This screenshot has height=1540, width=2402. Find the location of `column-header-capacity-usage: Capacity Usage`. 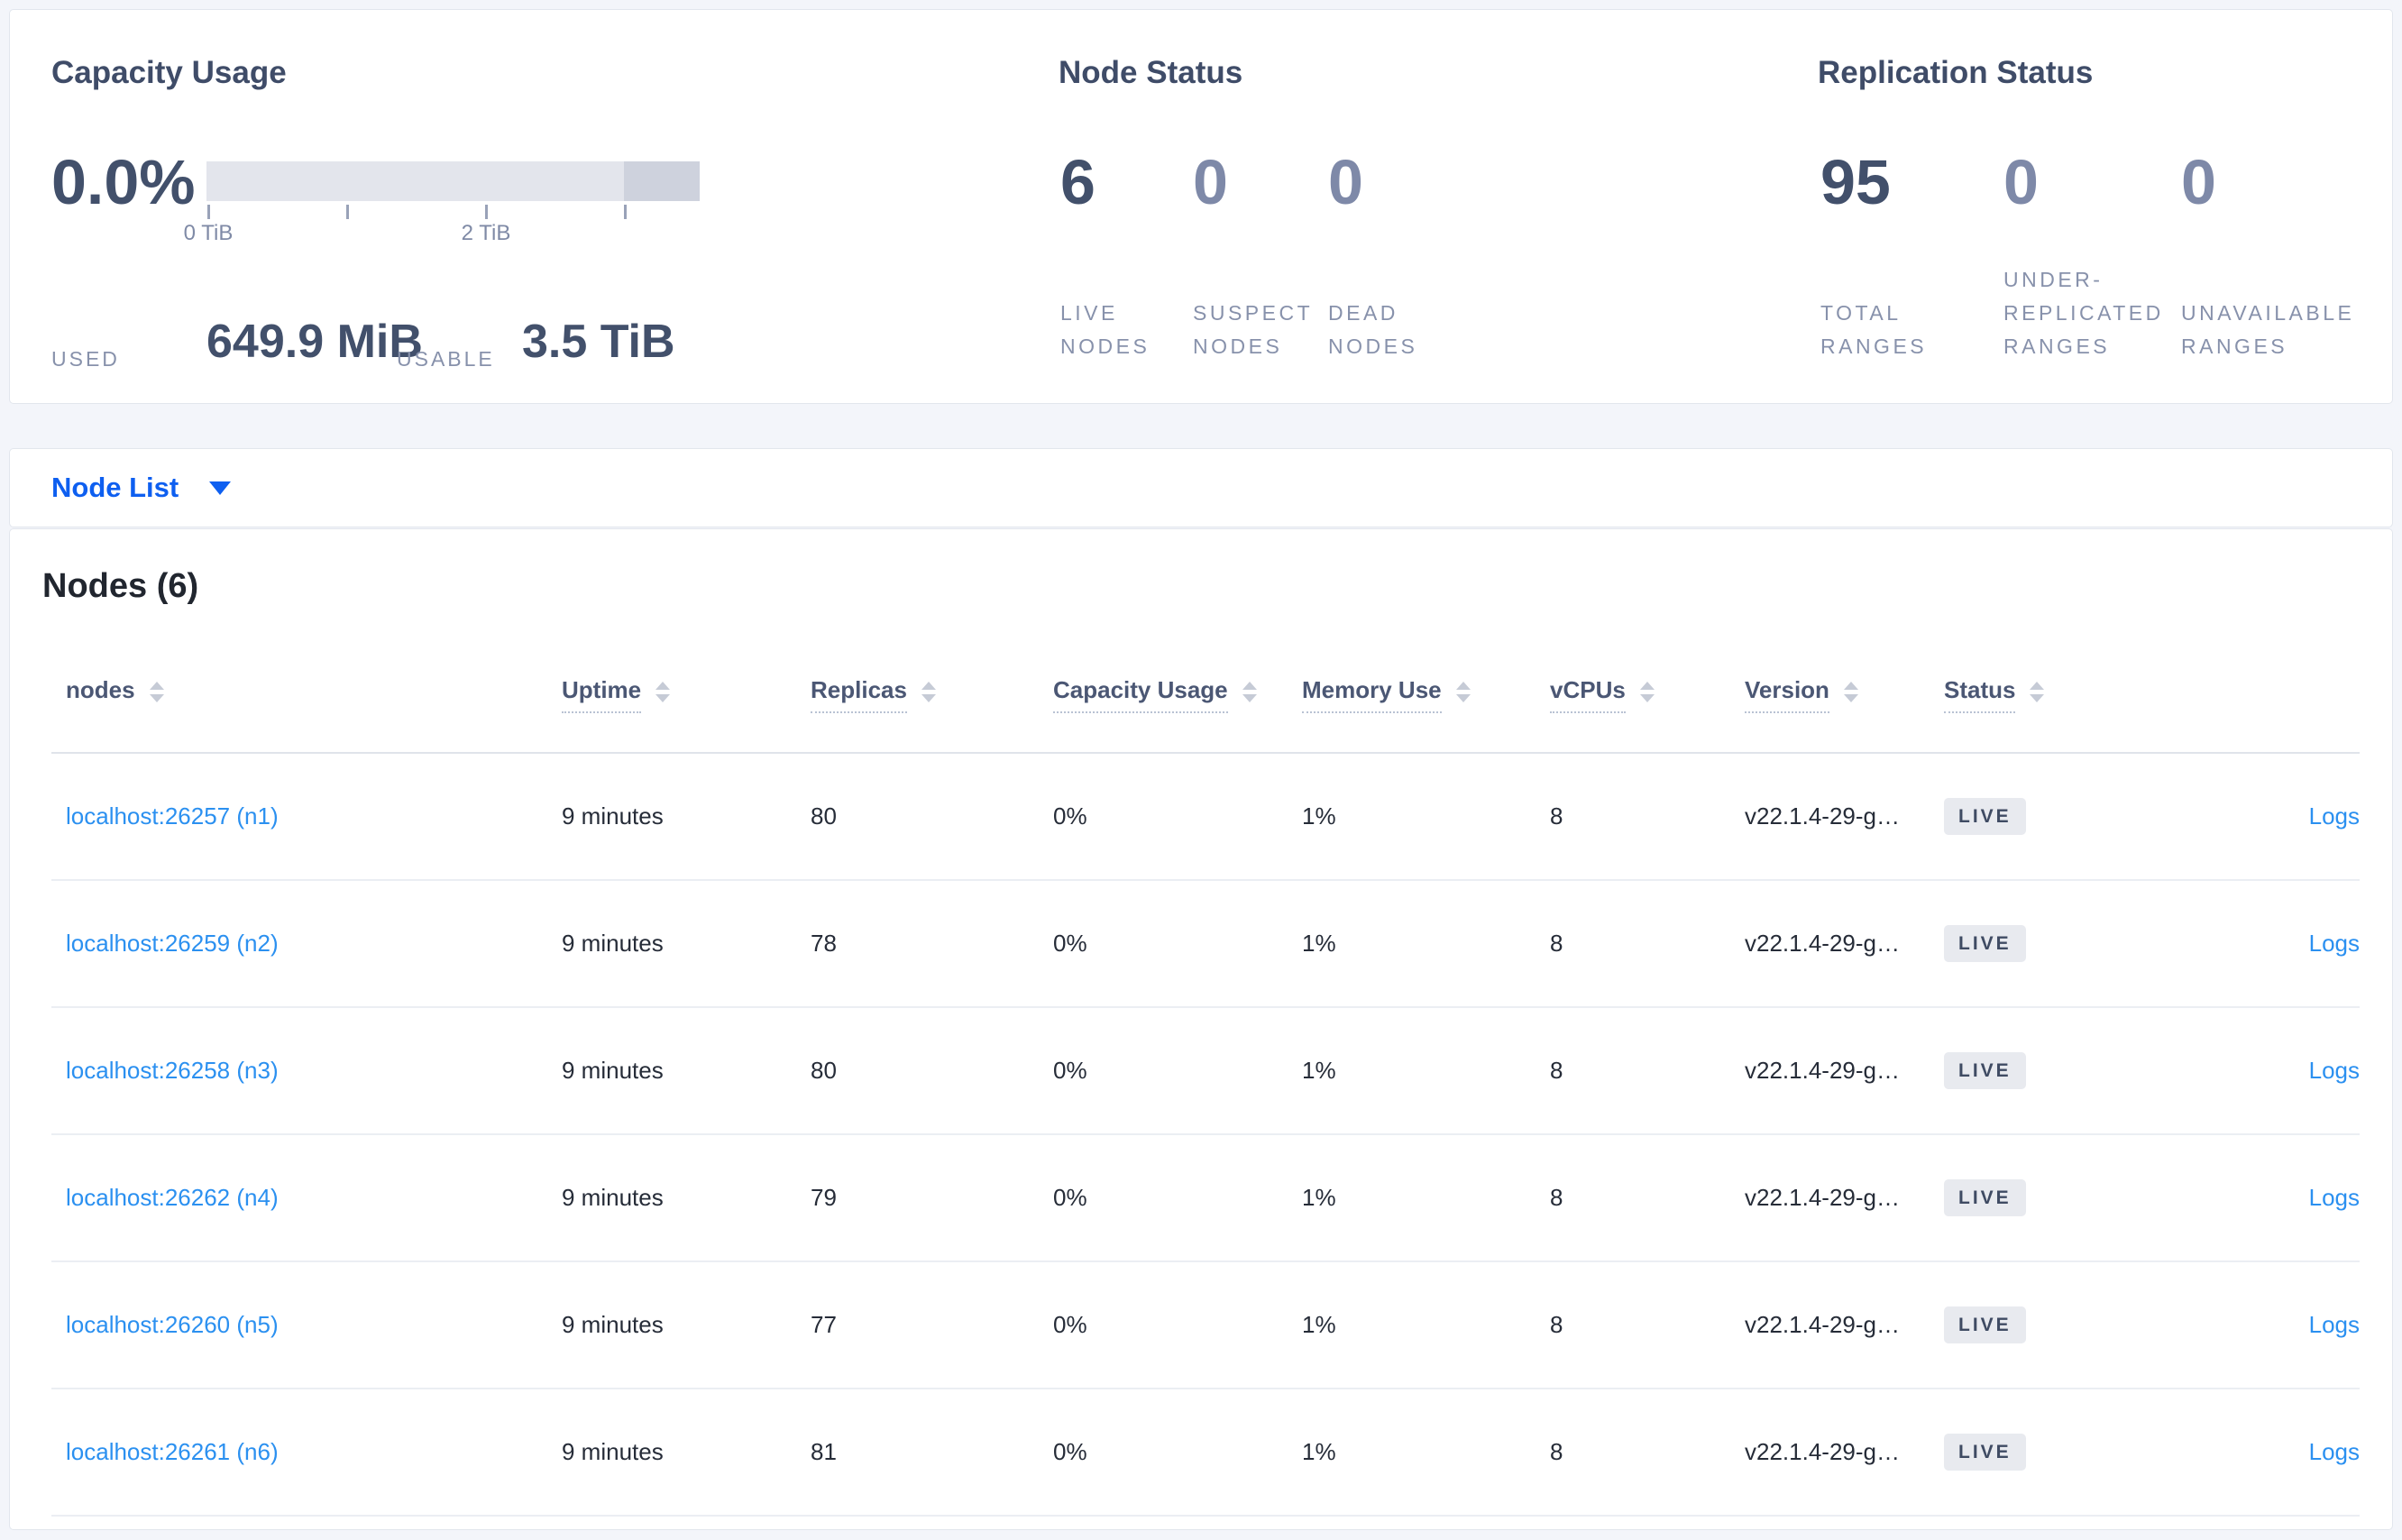

column-header-capacity-usage: Capacity Usage is located at coordinates (1177, 694).